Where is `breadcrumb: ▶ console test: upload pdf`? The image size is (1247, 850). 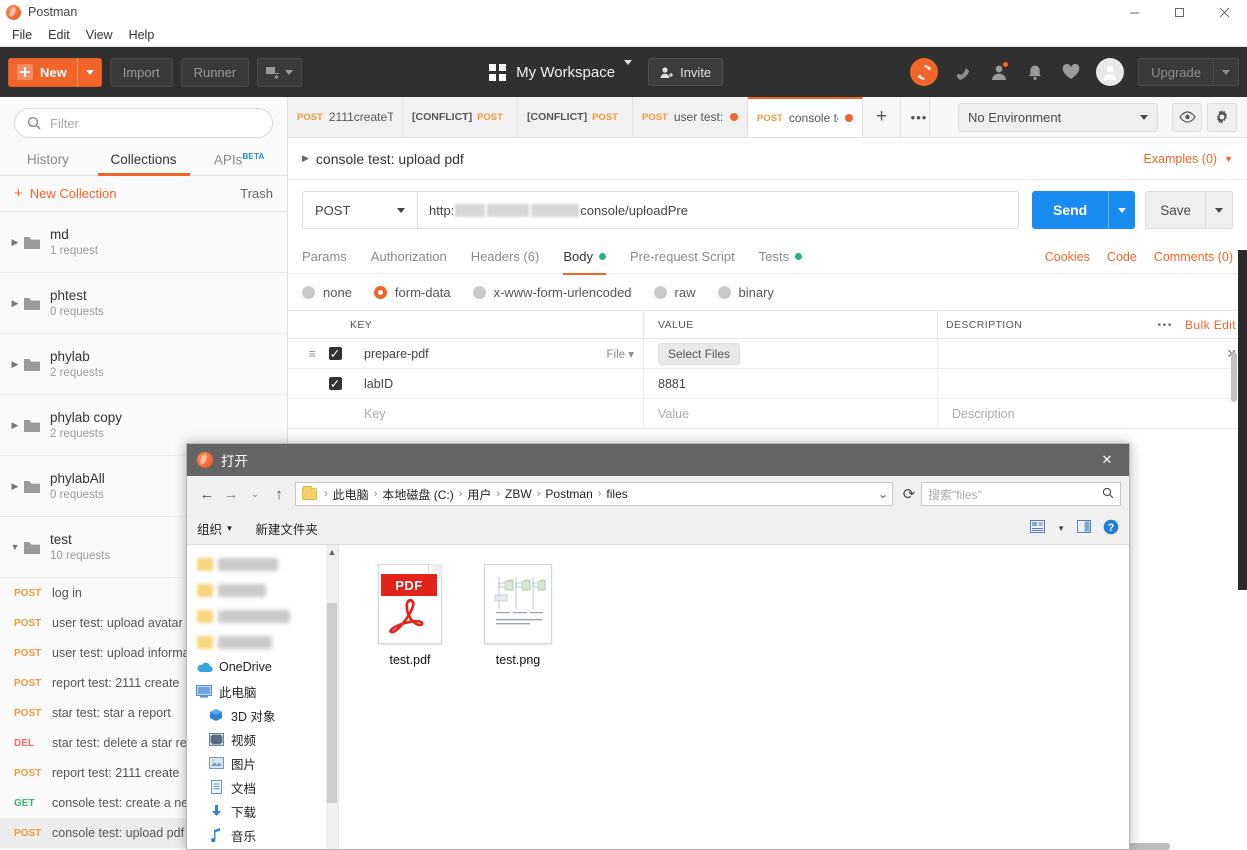 breadcrumb: ▶ console test: upload pdf is located at coordinates (383, 159).